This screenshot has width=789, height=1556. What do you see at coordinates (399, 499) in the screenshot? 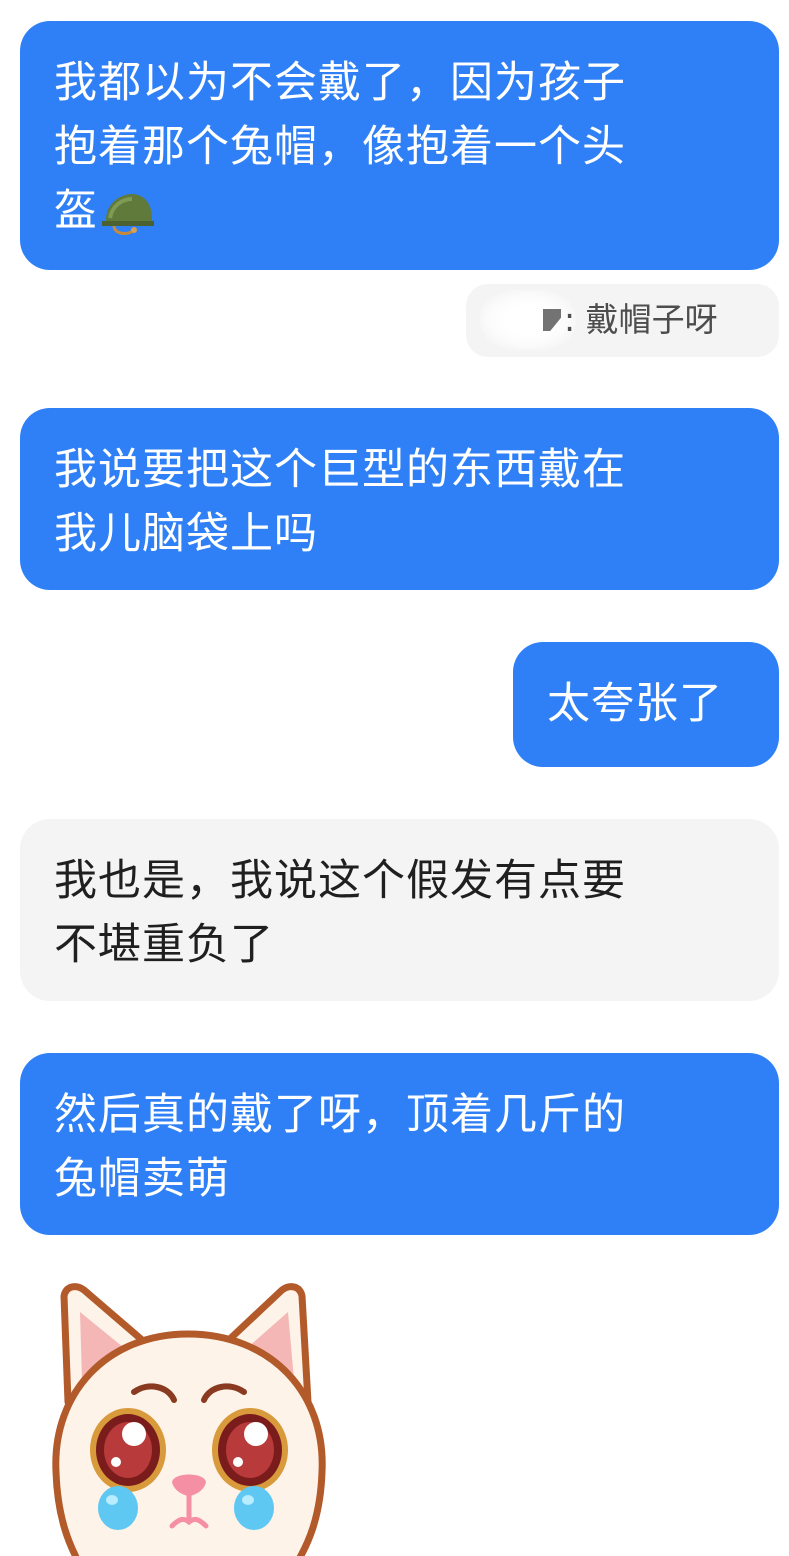
I see `message-bubble-outgoing: 我说要把这个巨型的东西戴在 我儿脑袋上吗` at bounding box center [399, 499].